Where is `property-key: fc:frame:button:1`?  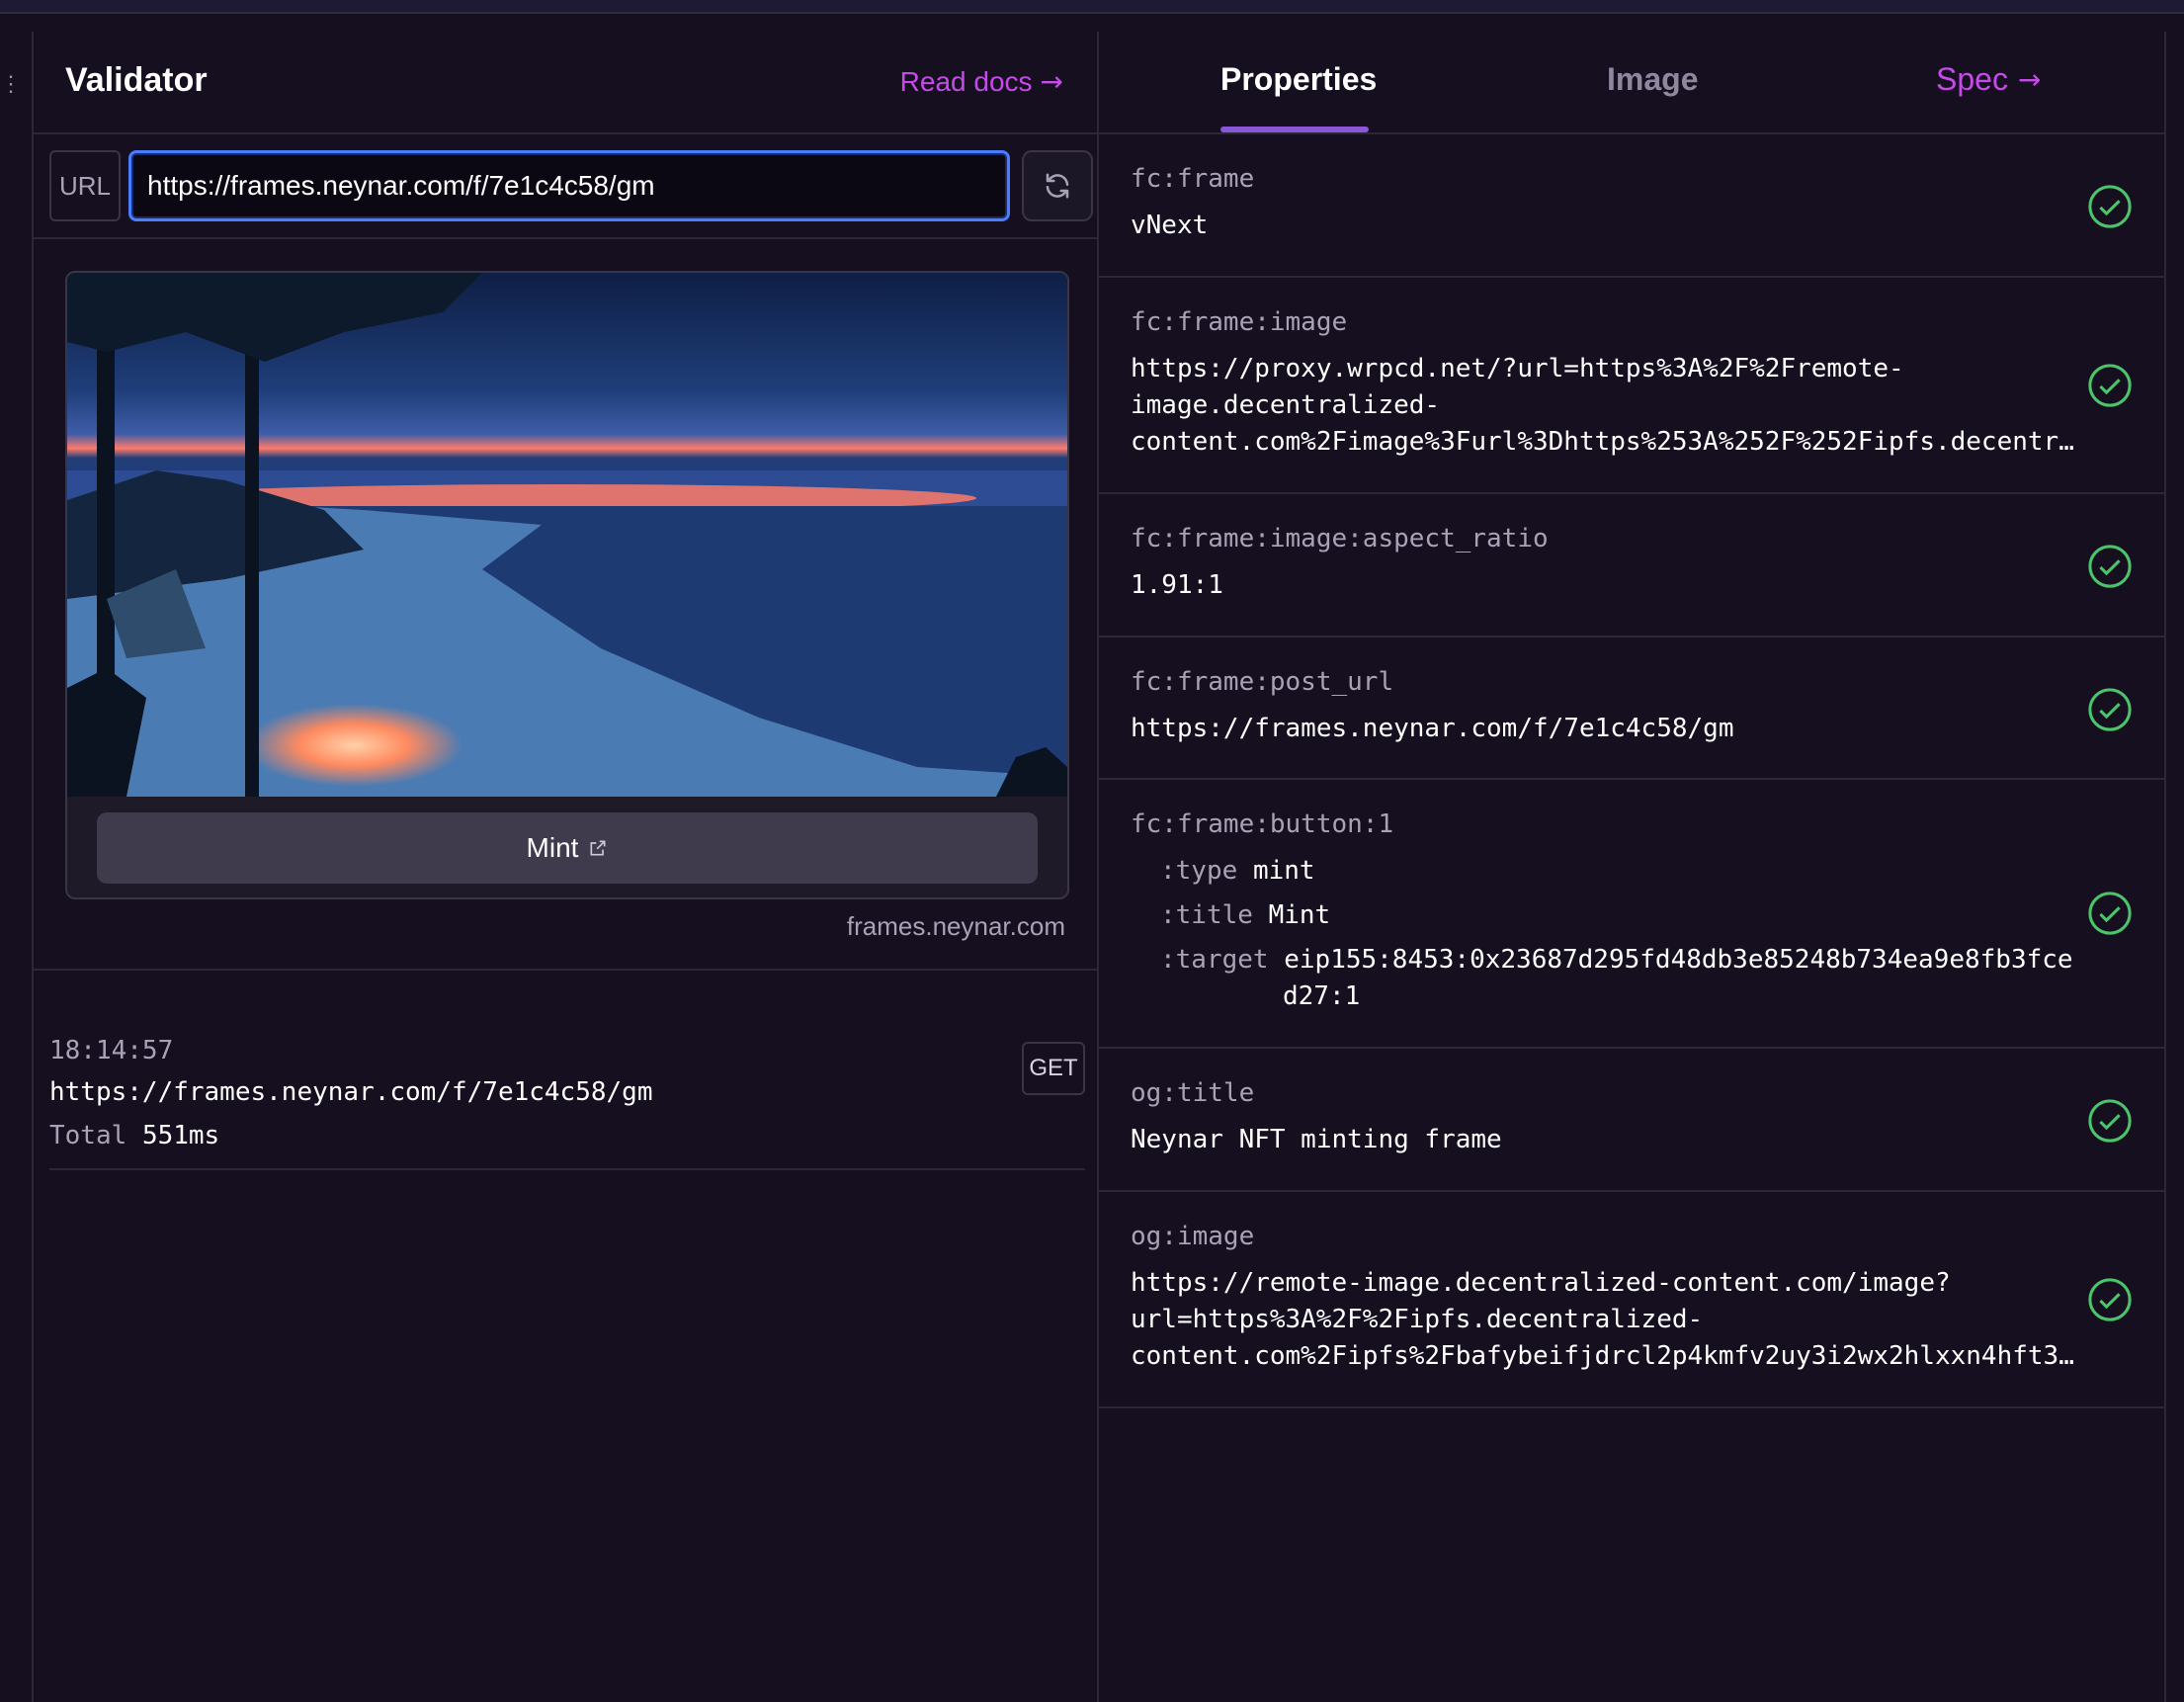
property-key: fc:frame:button:1 is located at coordinates (1262, 824).